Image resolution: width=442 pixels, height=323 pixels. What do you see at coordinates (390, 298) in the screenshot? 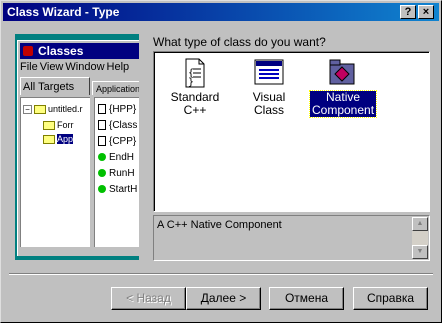
I see `help-button: Справка` at bounding box center [390, 298].